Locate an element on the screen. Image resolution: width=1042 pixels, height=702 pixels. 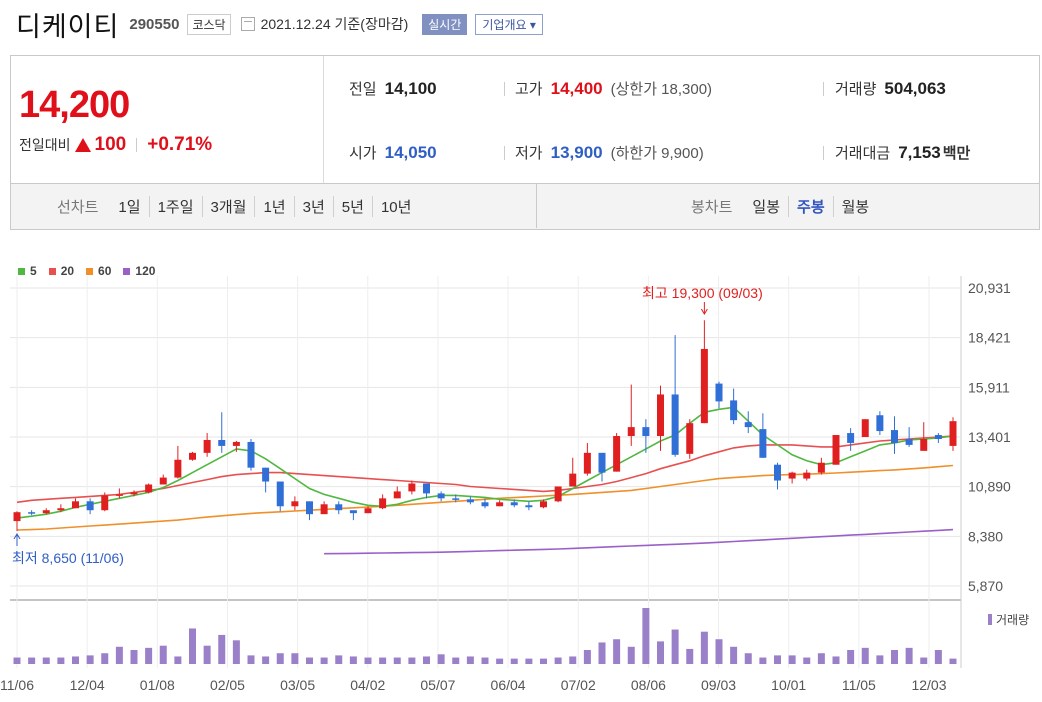
tab-1d: 1일 is located at coordinates (129, 206).